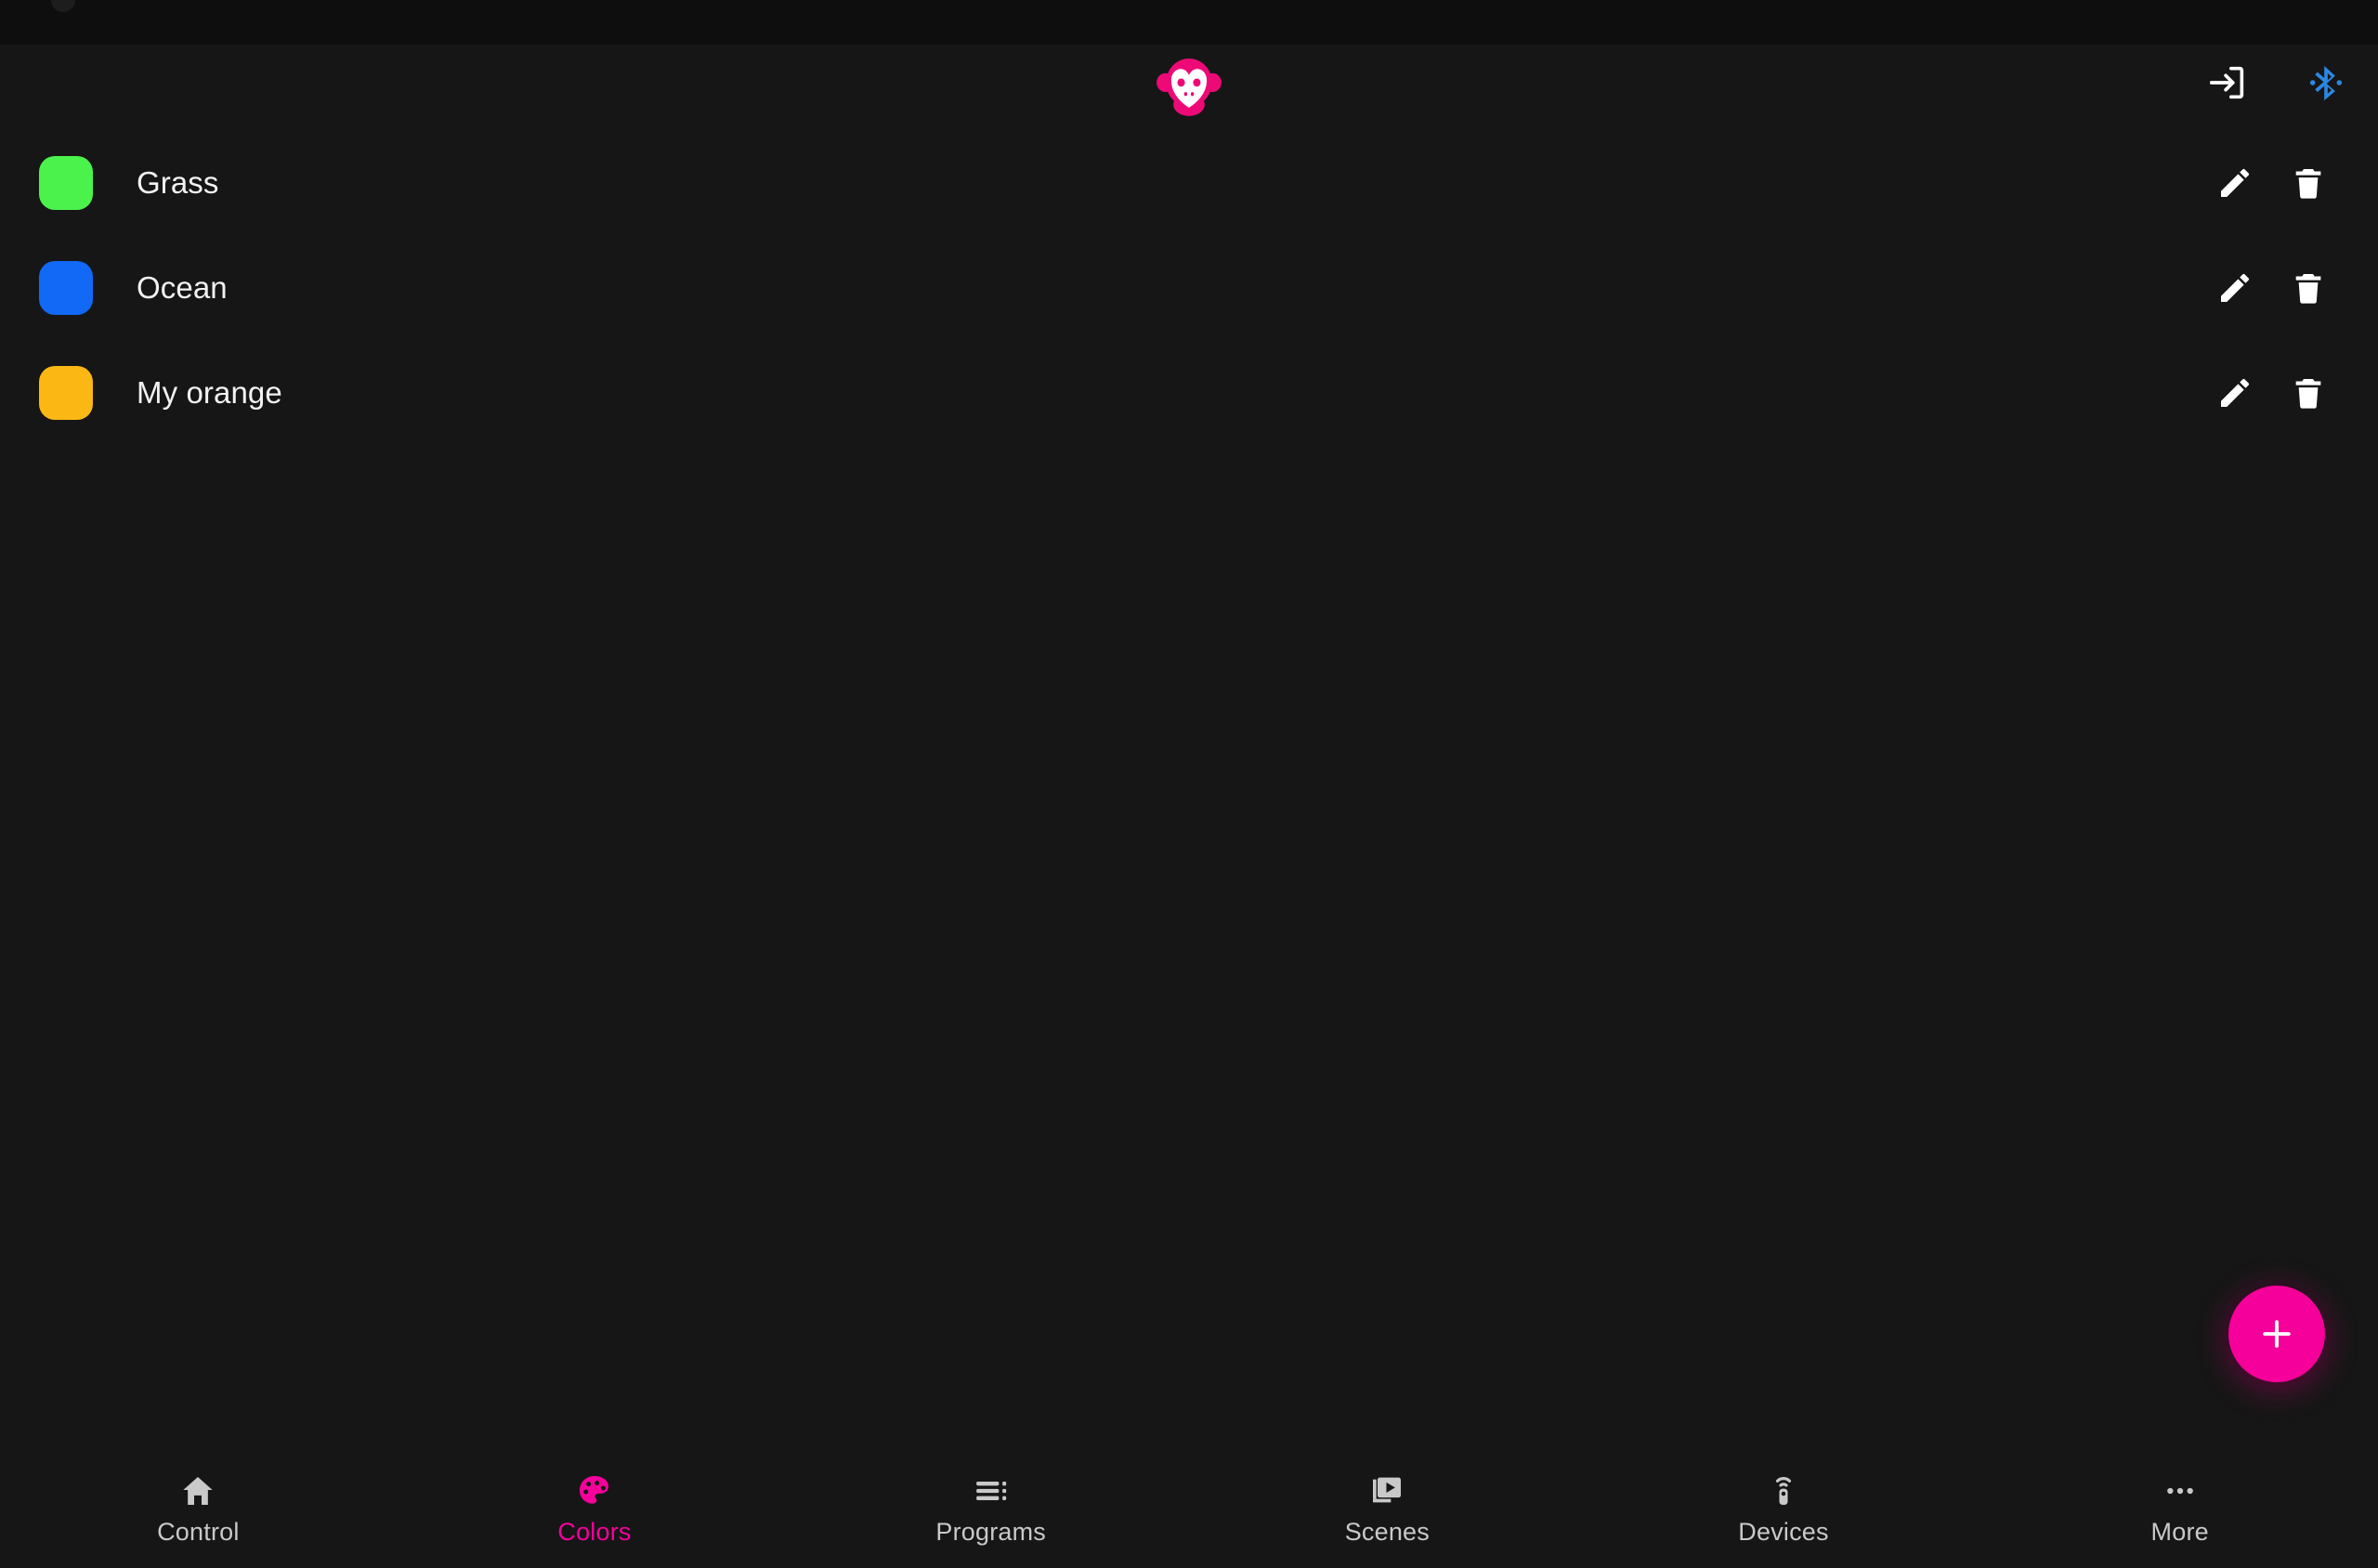  I want to click on nav-label-devices: Devices, so click(1783, 1532).